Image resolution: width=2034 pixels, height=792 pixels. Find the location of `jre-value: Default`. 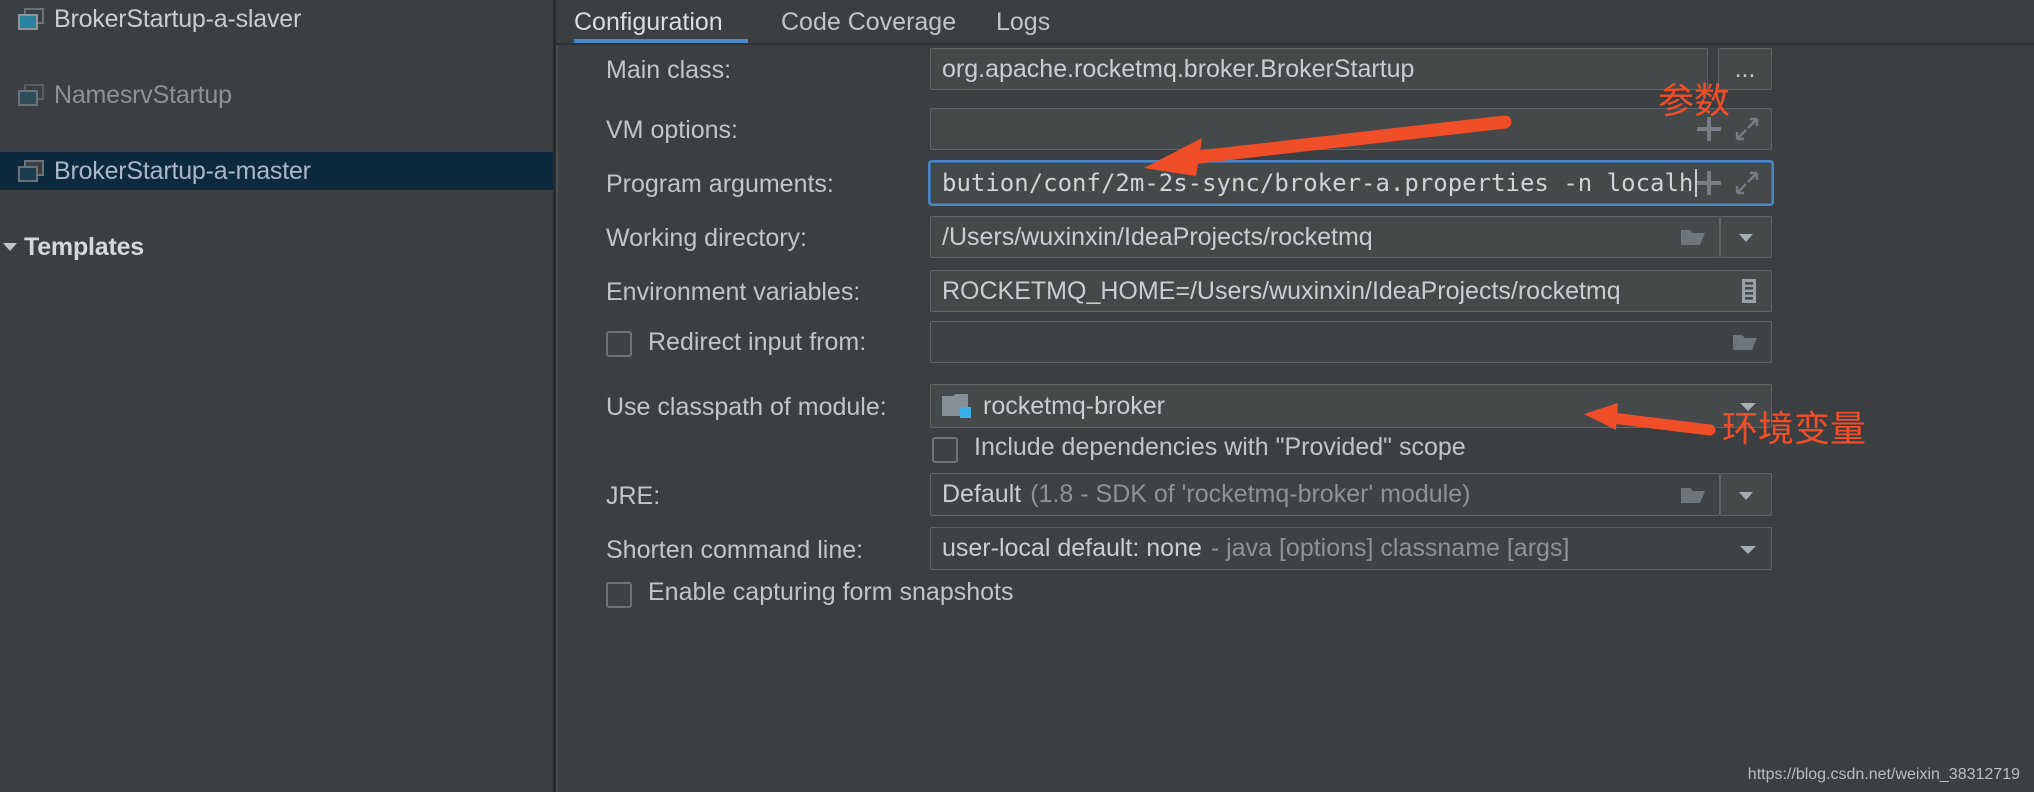

jre-value: Default is located at coordinates (982, 494).